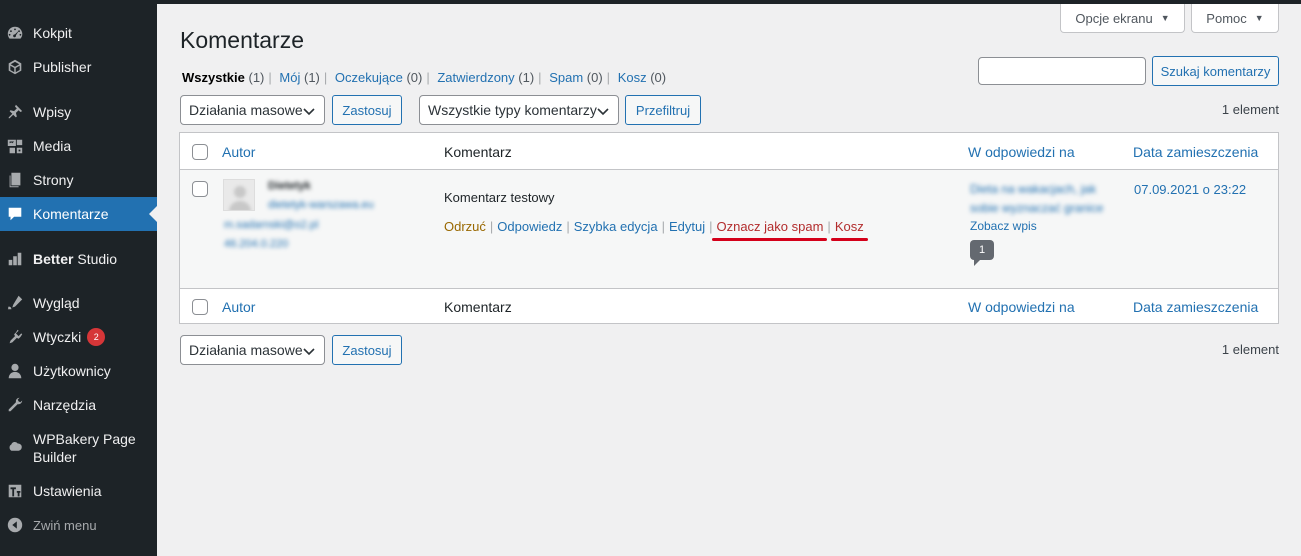 The image size is (1301, 556). I want to click on sidebar-item-label: Wpisy, so click(52, 112).